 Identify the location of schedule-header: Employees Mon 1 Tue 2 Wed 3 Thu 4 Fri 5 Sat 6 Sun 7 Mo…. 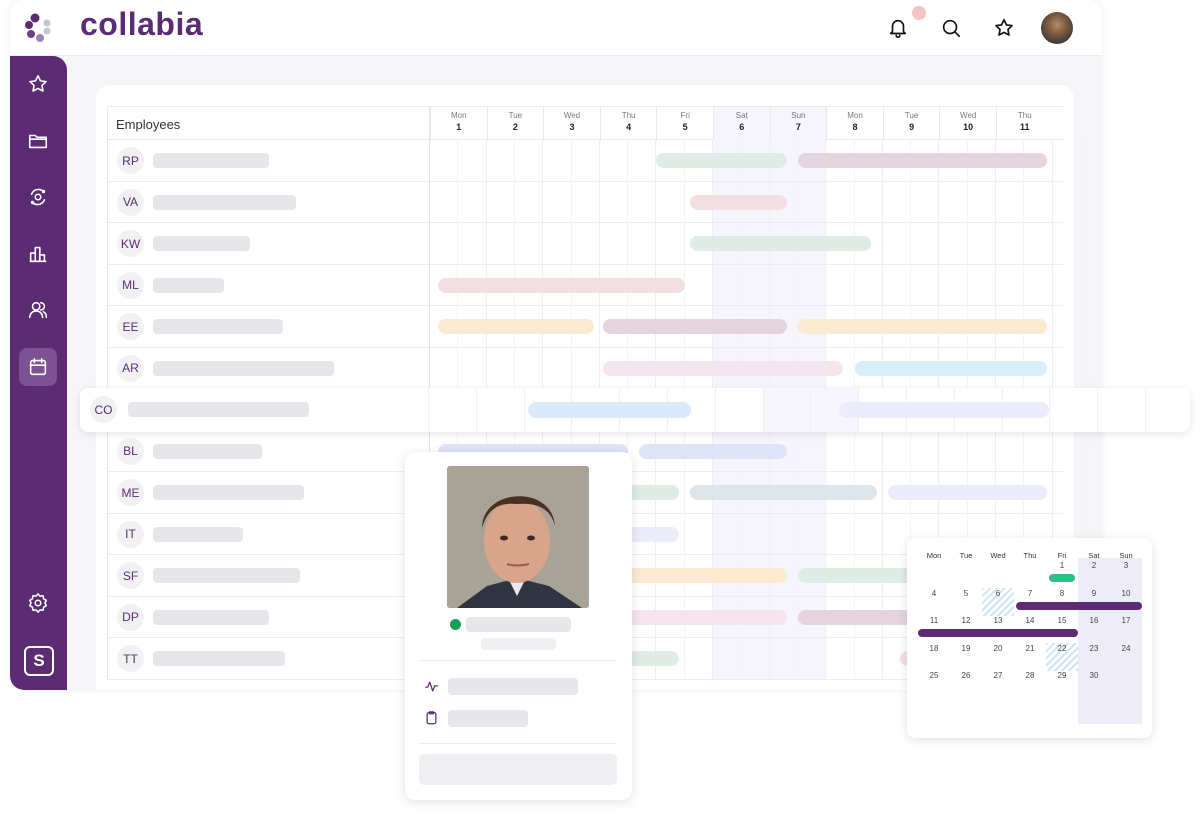
(585, 123).